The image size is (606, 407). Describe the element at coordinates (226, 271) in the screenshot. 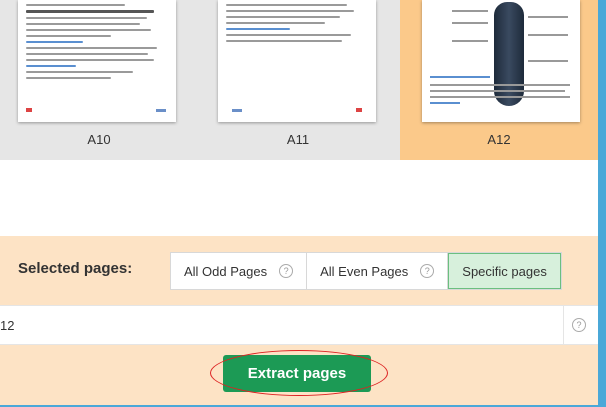

I see `option-label: All Odd Pages` at that location.